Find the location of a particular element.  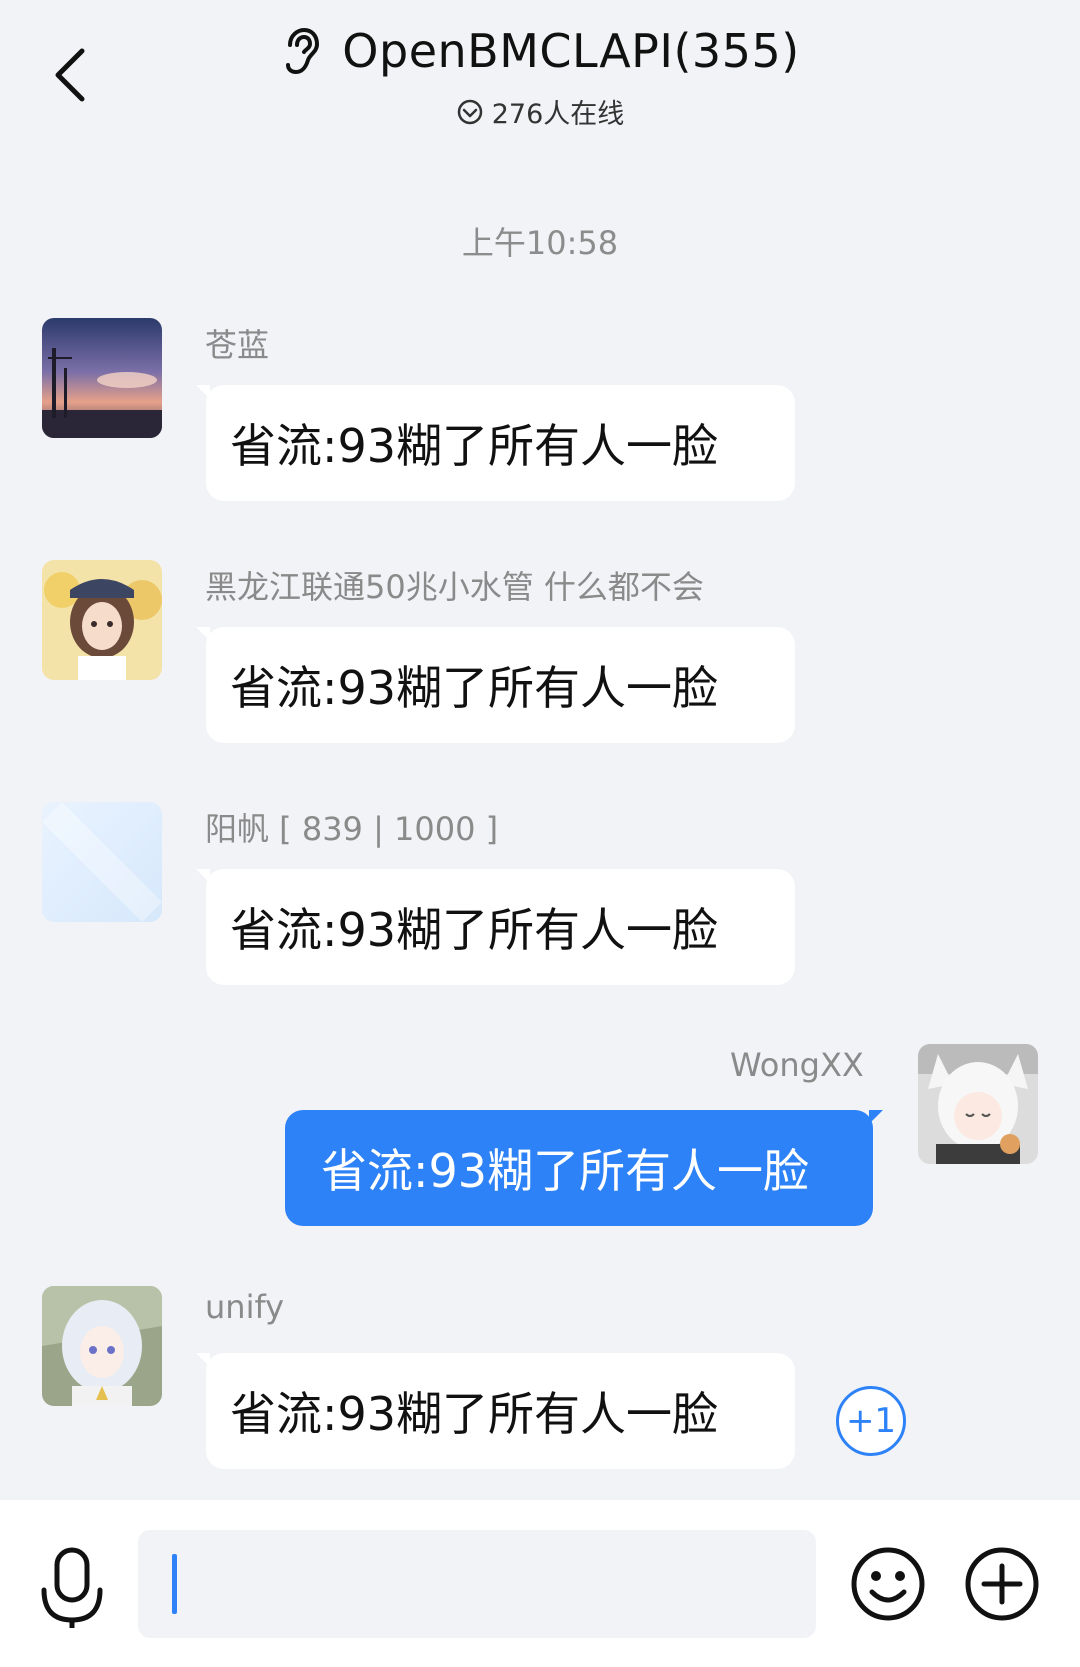

ear-icon is located at coordinates (303, 51).